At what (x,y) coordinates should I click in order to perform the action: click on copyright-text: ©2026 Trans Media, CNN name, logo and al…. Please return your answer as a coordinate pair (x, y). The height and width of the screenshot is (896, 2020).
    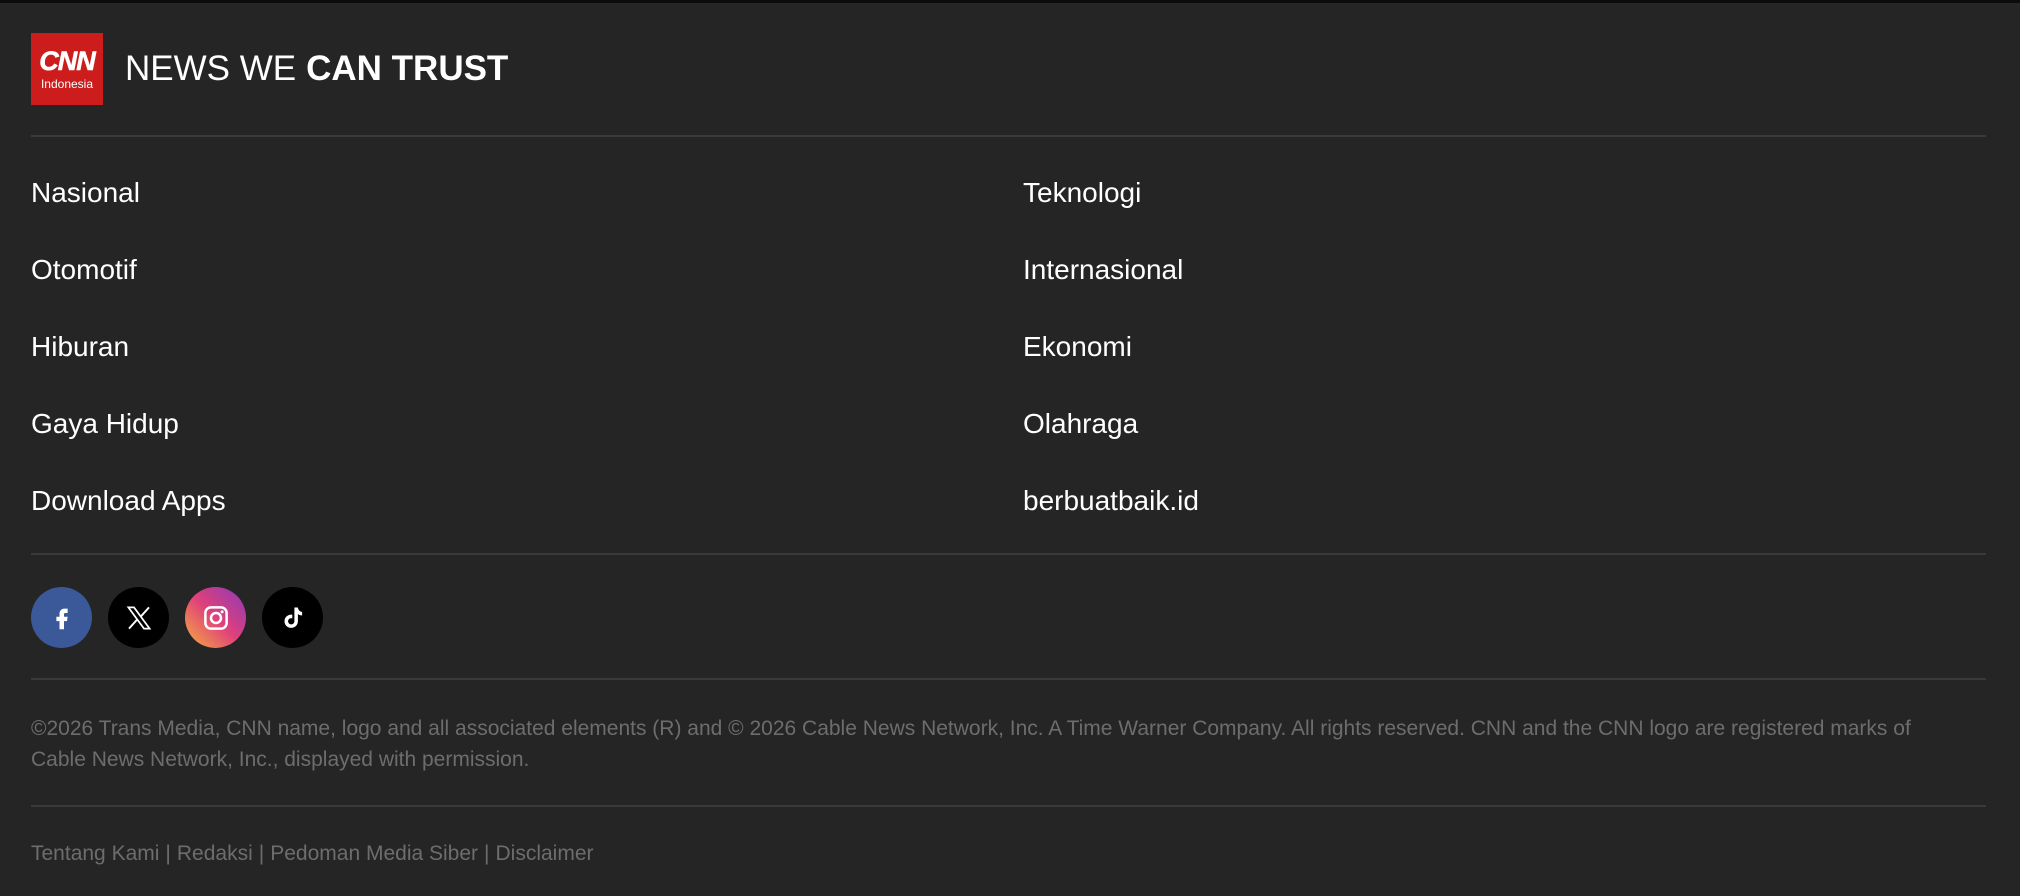
    Looking at the image, I should click on (971, 744).